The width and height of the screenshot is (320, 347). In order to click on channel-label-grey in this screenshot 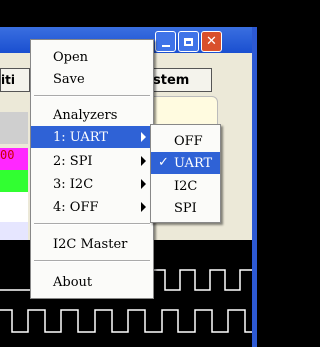, I will do `click(14, 128)`.